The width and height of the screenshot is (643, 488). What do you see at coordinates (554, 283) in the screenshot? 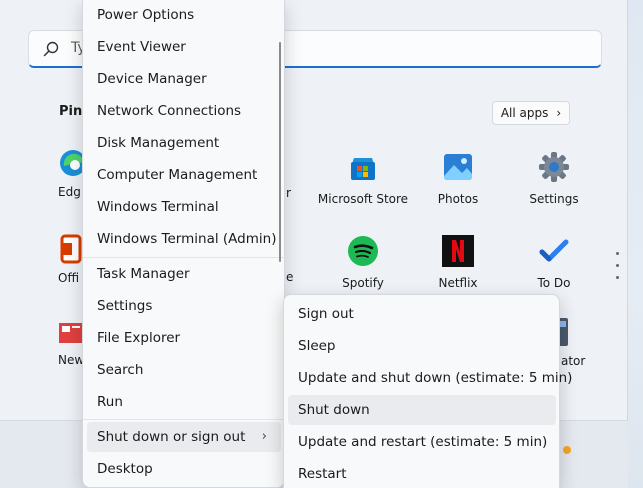
I see `app-label: To Do` at bounding box center [554, 283].